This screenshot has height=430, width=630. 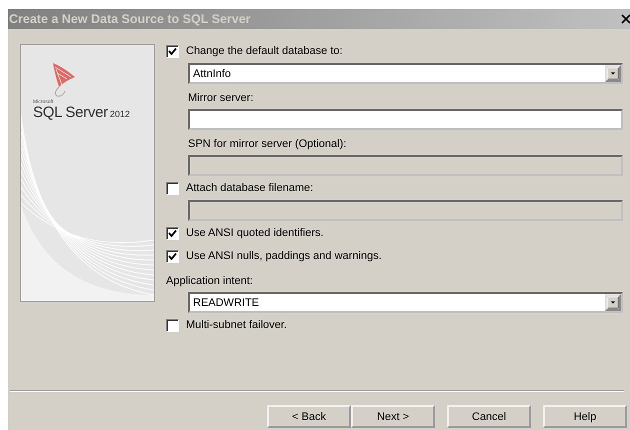 I want to click on checkbox-label: Use ANSI quoted identifiers., so click(x=255, y=233).